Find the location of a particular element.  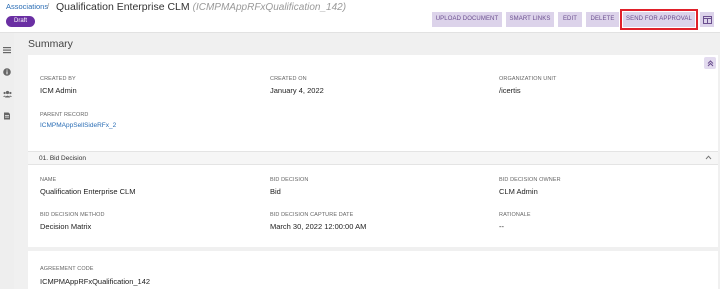

left-icon-rail is located at coordinates (7, 161).